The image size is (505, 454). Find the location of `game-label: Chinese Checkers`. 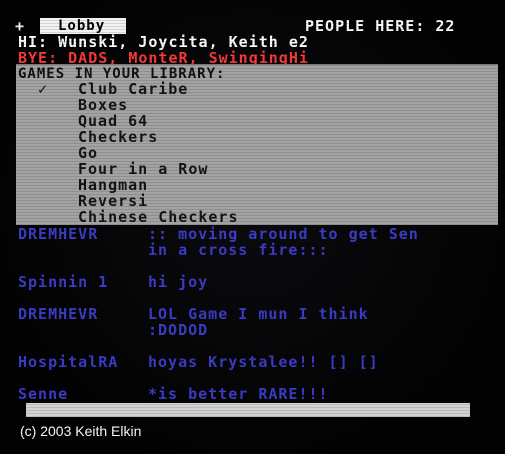

game-label: Chinese Checkers is located at coordinates (158, 217).